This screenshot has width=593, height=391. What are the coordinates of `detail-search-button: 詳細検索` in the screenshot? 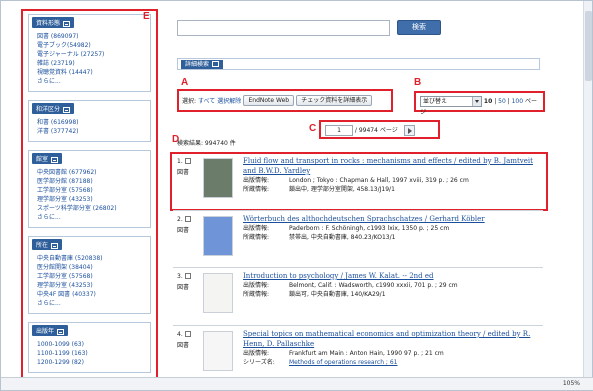 It's located at (202, 64).